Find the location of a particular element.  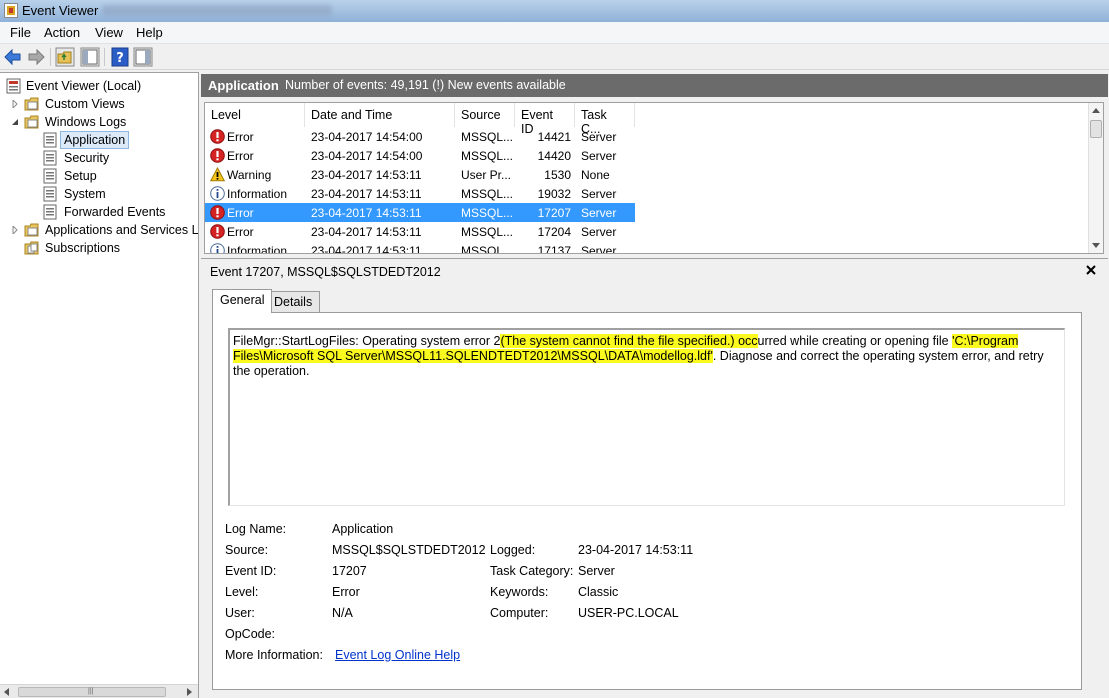

source-value: MSSQL$SQLSTDEDT2012 is located at coordinates (409, 550).